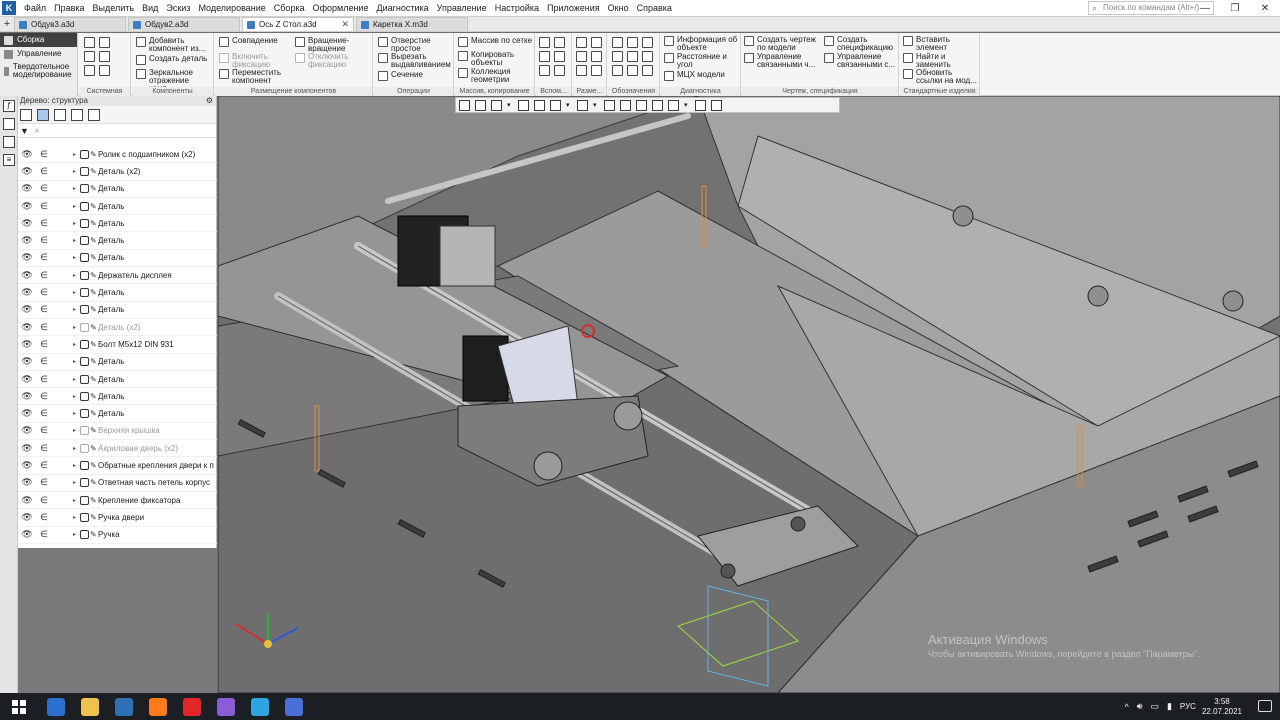 This screenshot has width=1280, height=720. What do you see at coordinates (1127, 707) in the screenshot?
I see `chevron-up-icon: ^` at bounding box center [1127, 707].